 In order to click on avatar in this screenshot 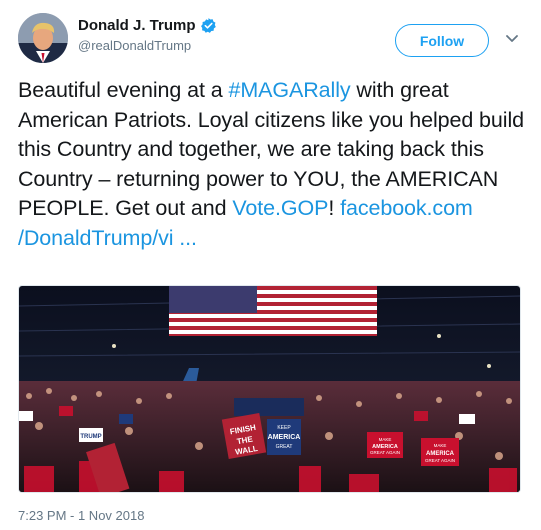, I will do `click(43, 38)`.